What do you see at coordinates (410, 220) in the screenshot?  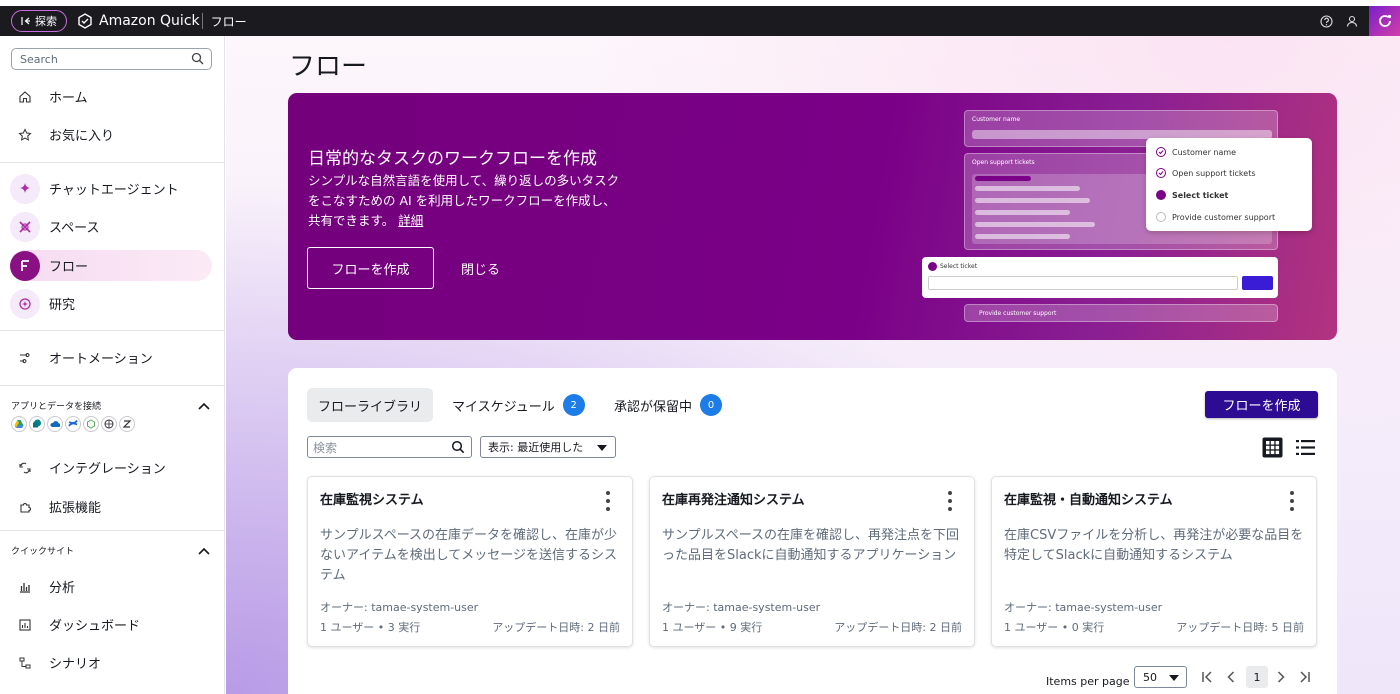 I see `learn-more-link: 詳細` at bounding box center [410, 220].